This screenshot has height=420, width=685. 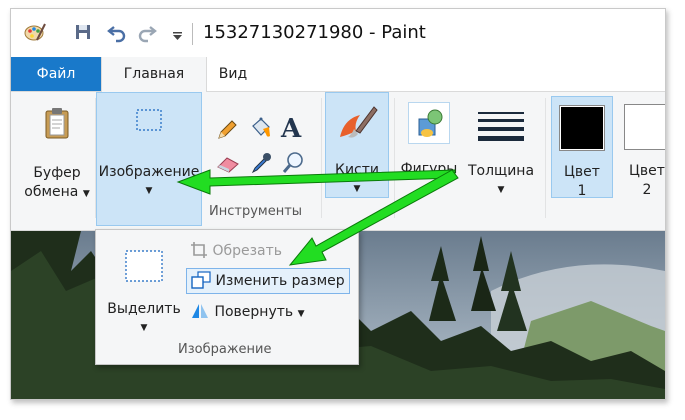 I want to click on color1-label-1: Цвет, so click(x=582, y=172).